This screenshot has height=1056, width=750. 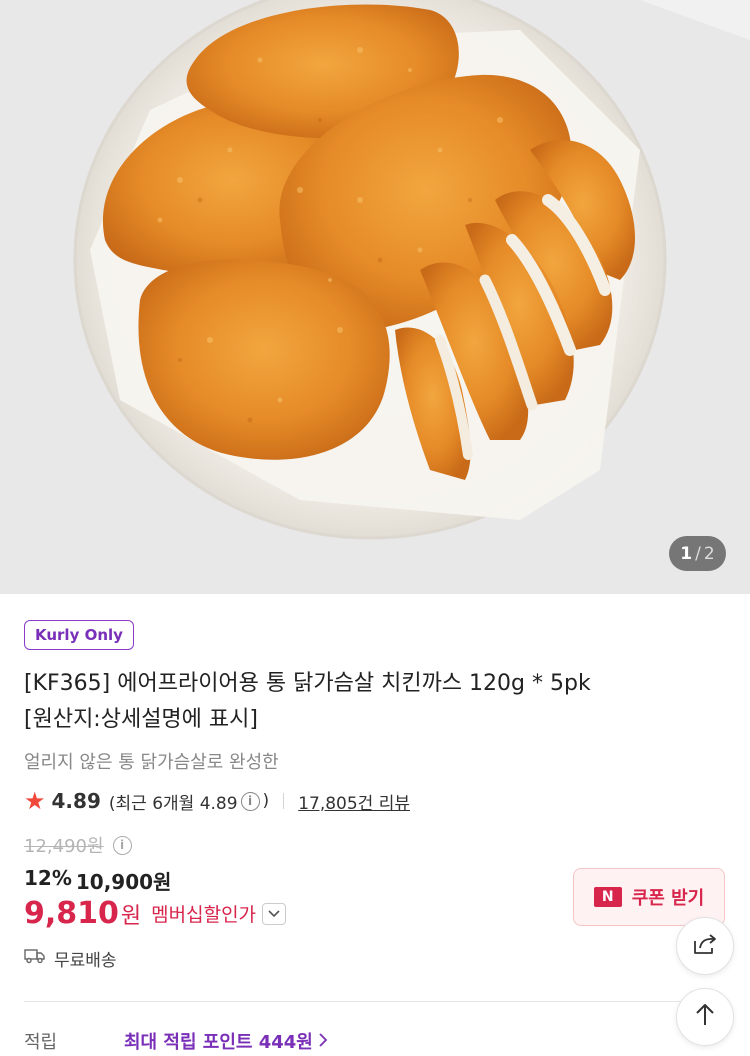 What do you see at coordinates (122, 845) in the screenshot?
I see `price-info-icon: i` at bounding box center [122, 845].